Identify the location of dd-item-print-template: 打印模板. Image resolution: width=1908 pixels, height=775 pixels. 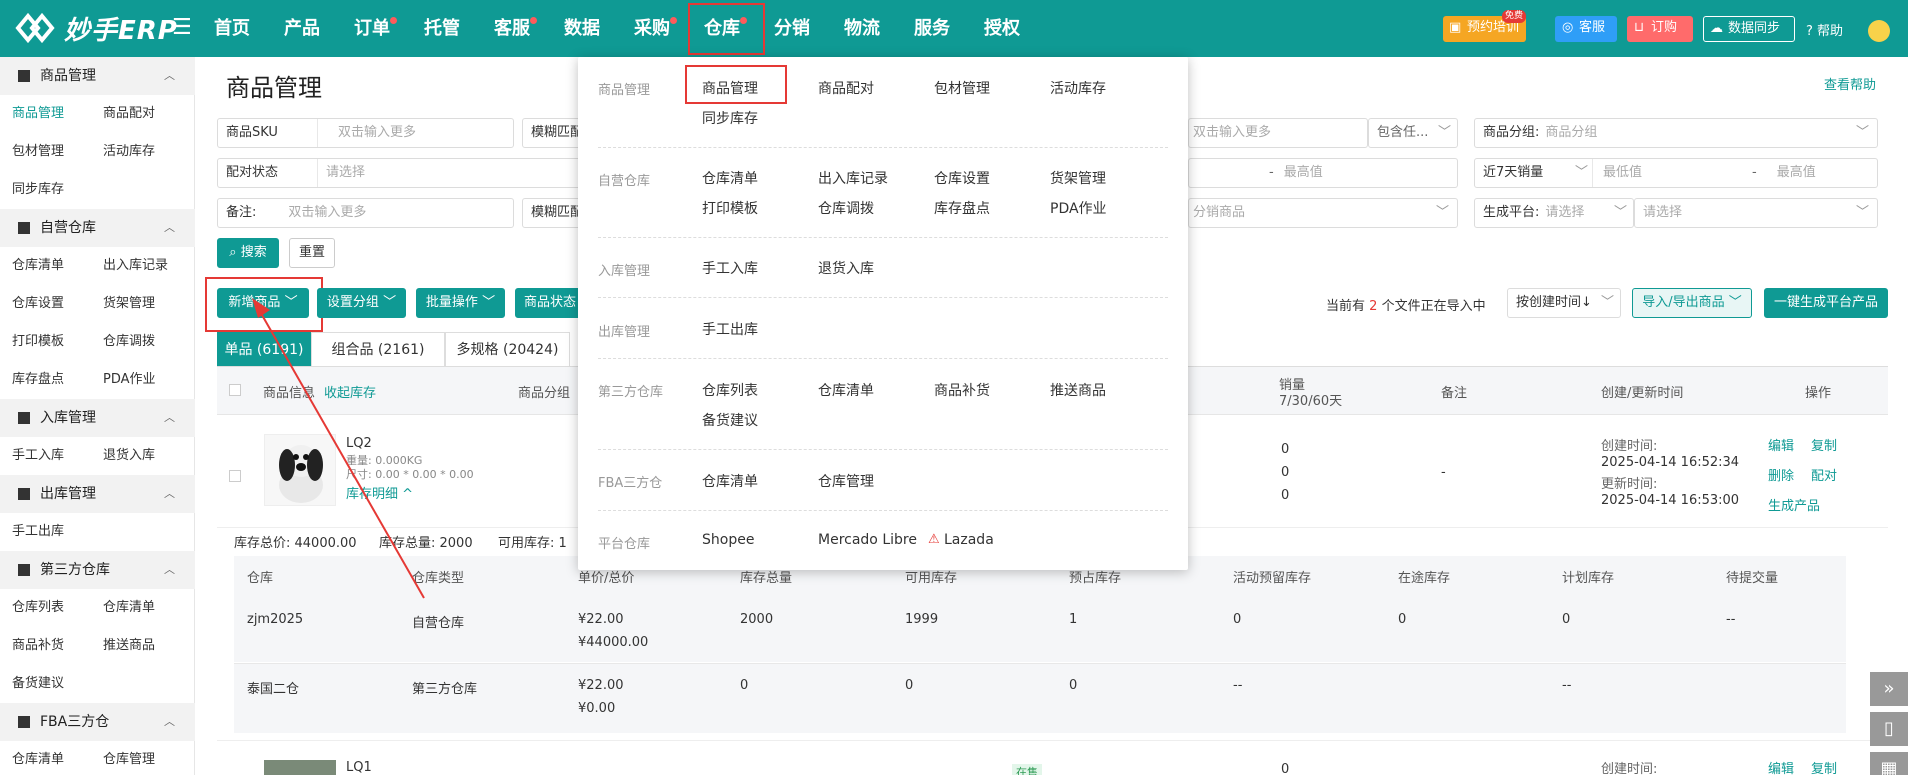
(730, 208).